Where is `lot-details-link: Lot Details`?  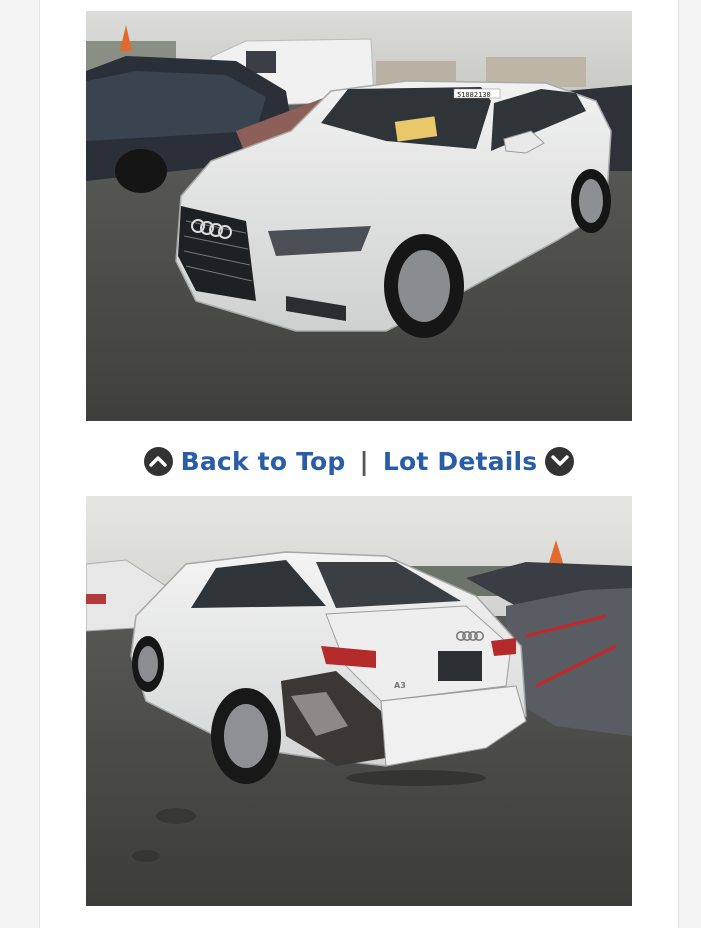 lot-details-link: Lot Details is located at coordinates (478, 461).